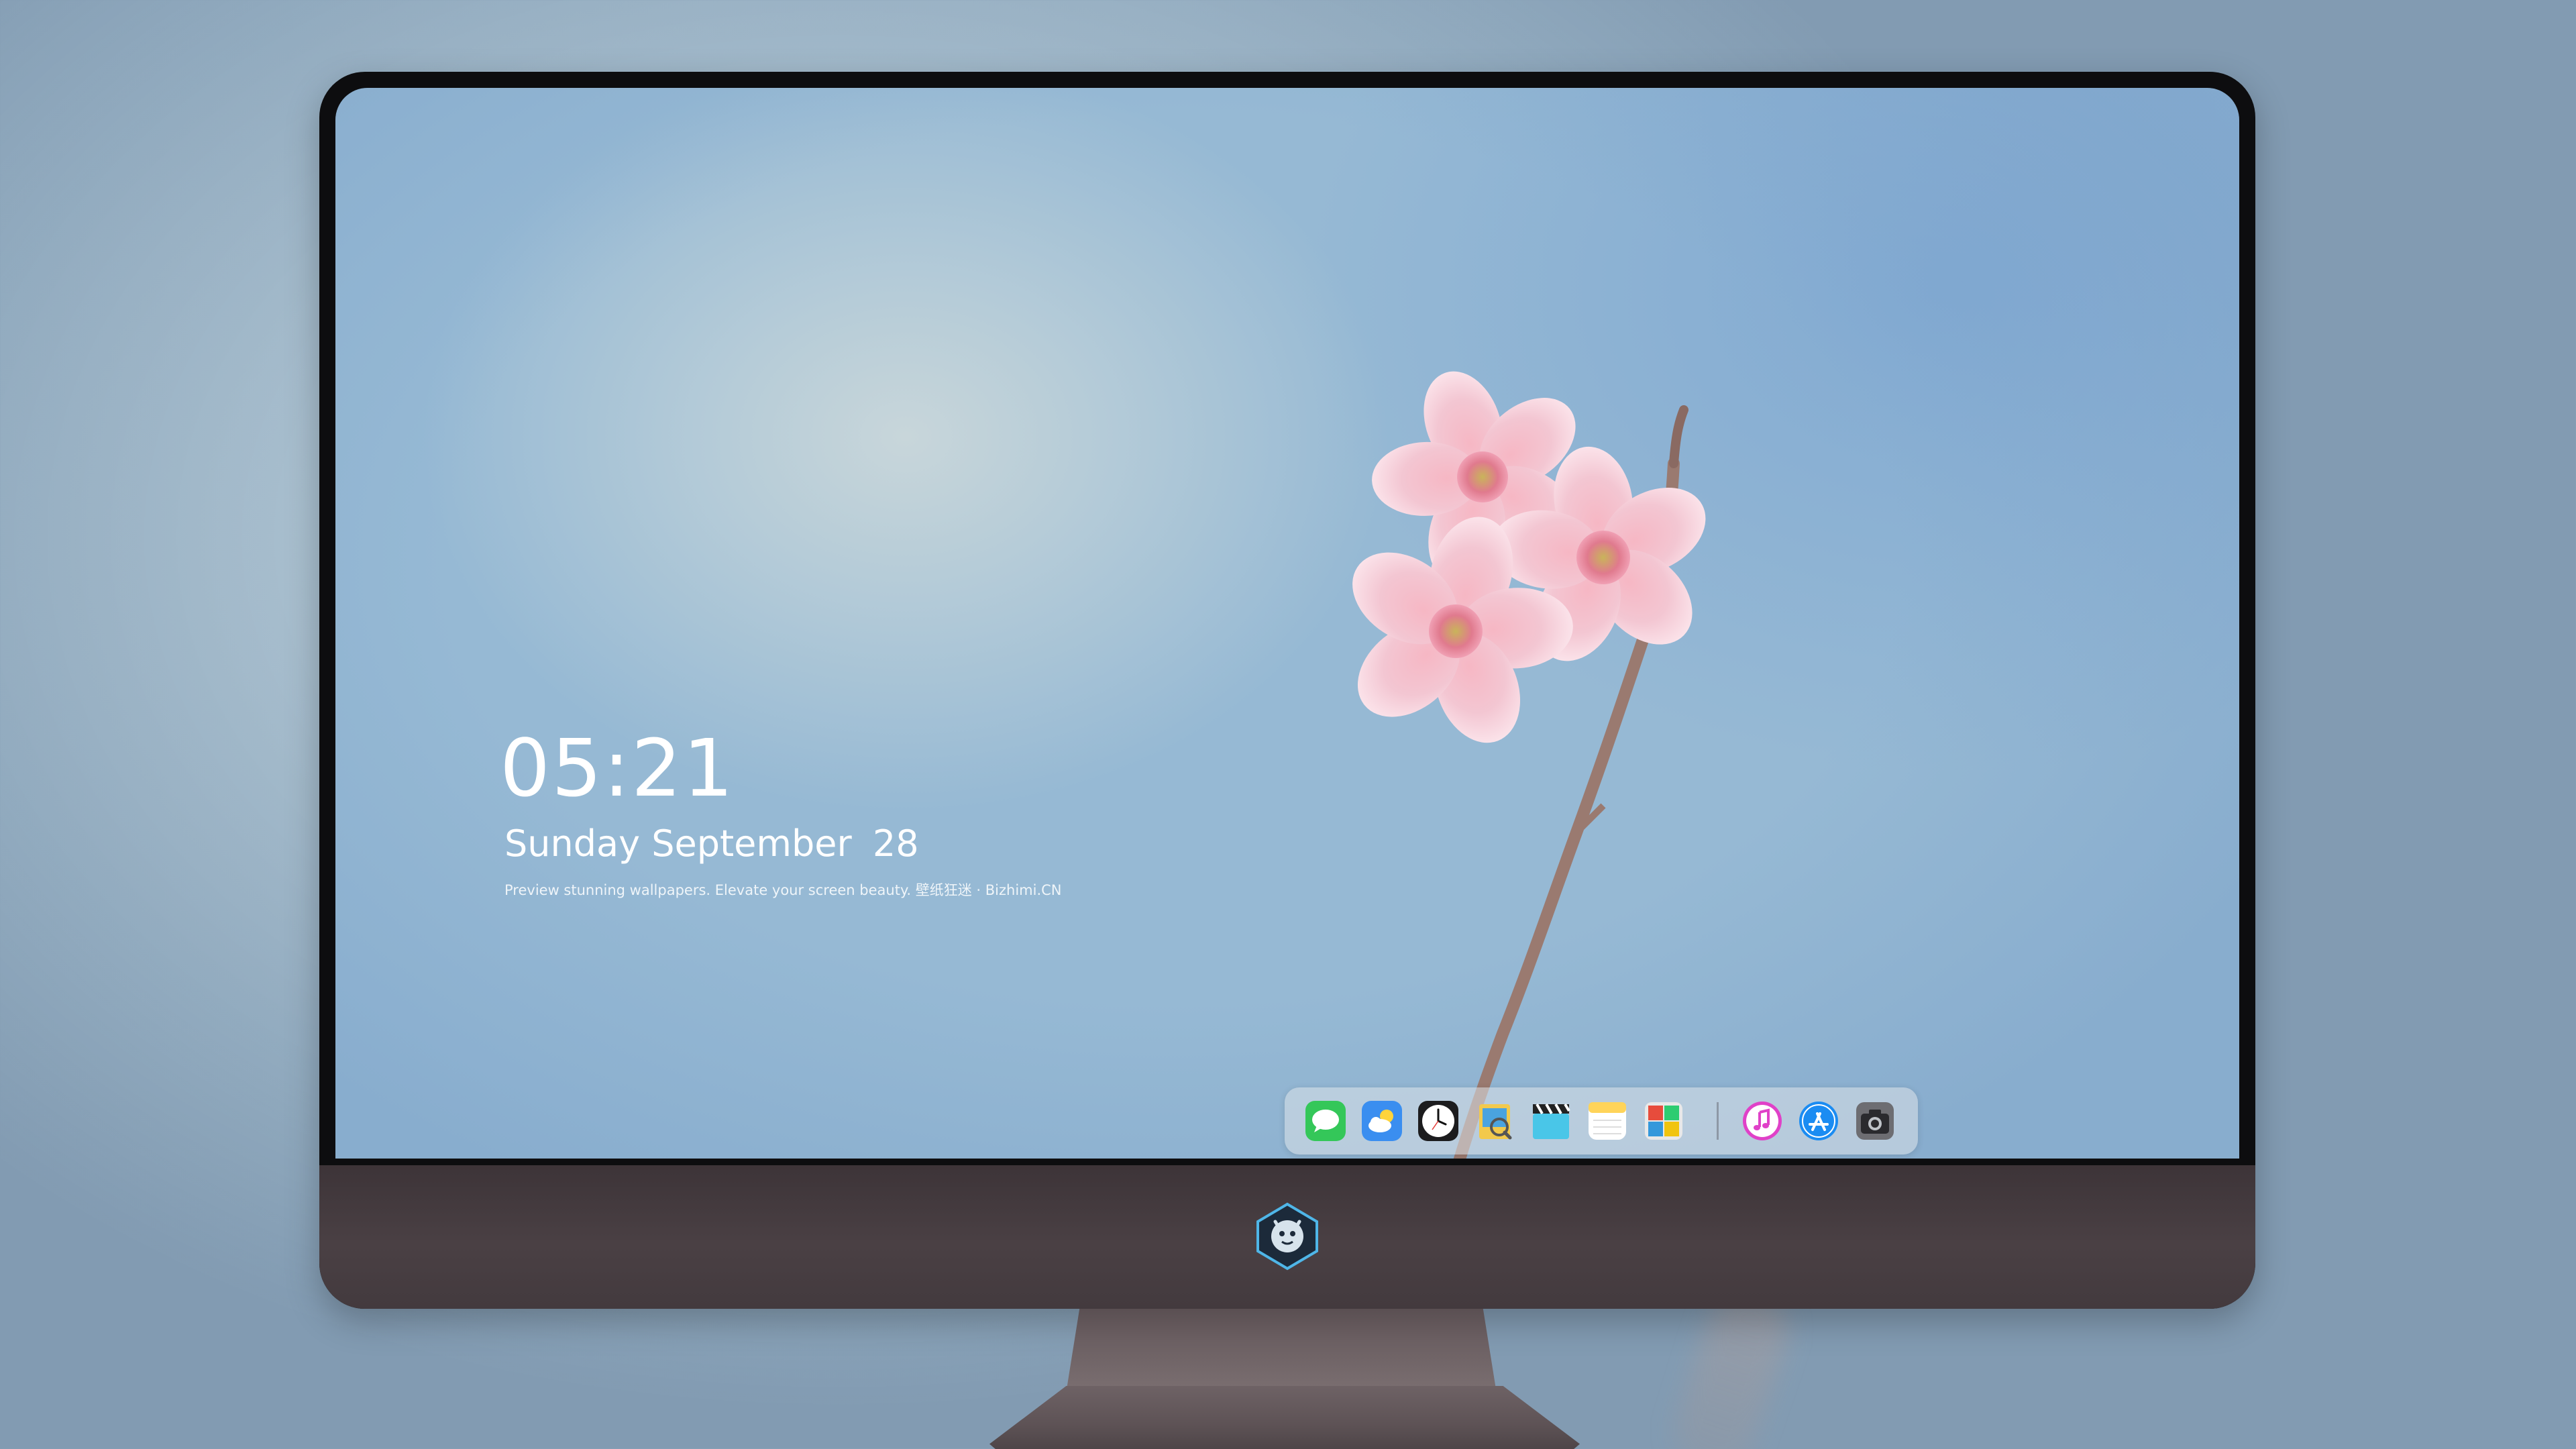 Image resolution: width=2576 pixels, height=1449 pixels. Describe the element at coordinates (895, 843) in the screenshot. I see `clock-day: 28` at that location.